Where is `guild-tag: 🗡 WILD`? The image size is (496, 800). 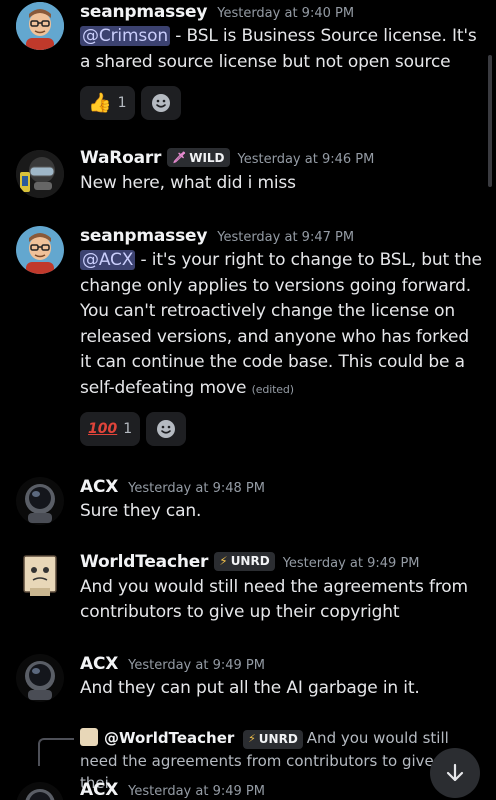 guild-tag: 🗡 WILD is located at coordinates (198, 157).